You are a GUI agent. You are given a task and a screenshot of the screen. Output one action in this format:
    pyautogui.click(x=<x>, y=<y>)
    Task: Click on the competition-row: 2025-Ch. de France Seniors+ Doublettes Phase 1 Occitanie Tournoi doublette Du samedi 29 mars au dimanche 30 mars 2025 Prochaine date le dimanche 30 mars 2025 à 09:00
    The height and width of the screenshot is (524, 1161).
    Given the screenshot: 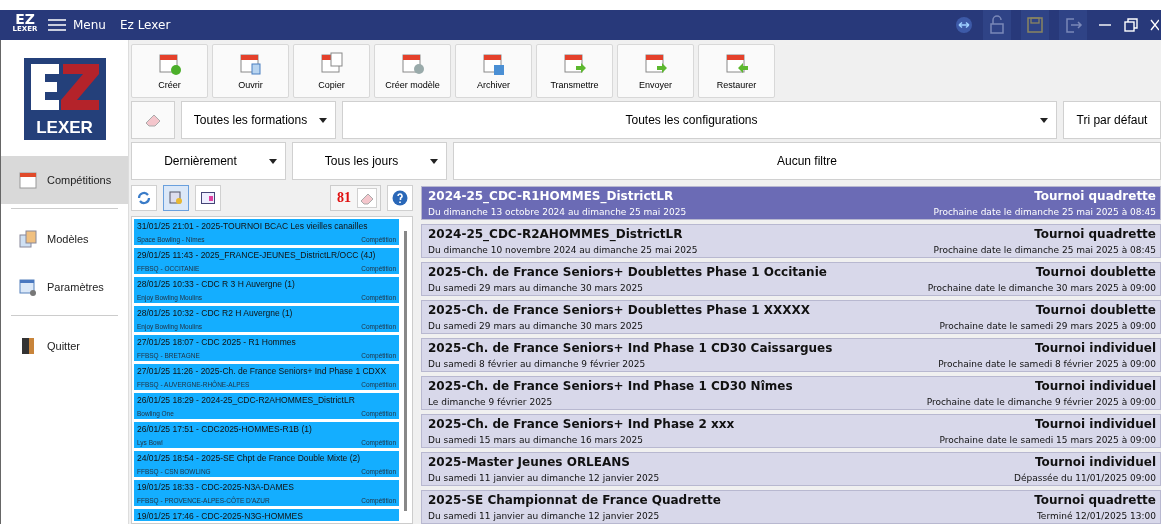 What is the action you would take?
    pyautogui.click(x=791, y=279)
    